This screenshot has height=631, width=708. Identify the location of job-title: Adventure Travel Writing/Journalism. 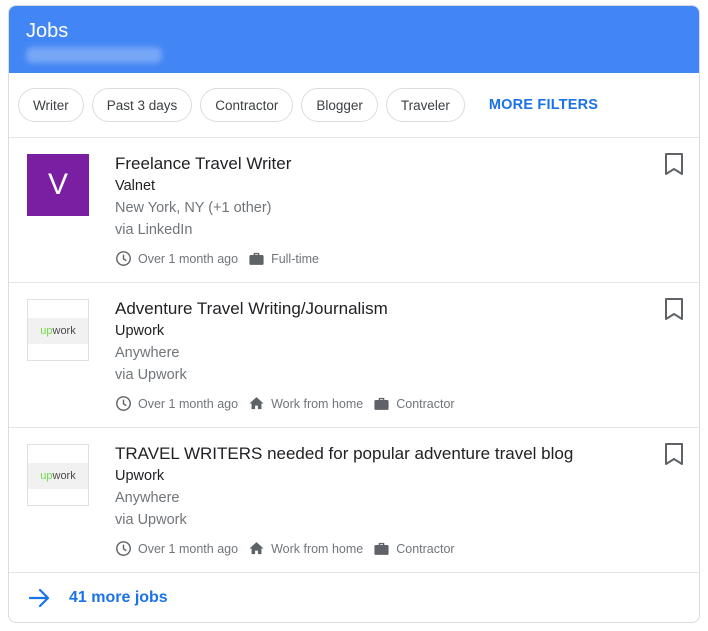
(251, 309).